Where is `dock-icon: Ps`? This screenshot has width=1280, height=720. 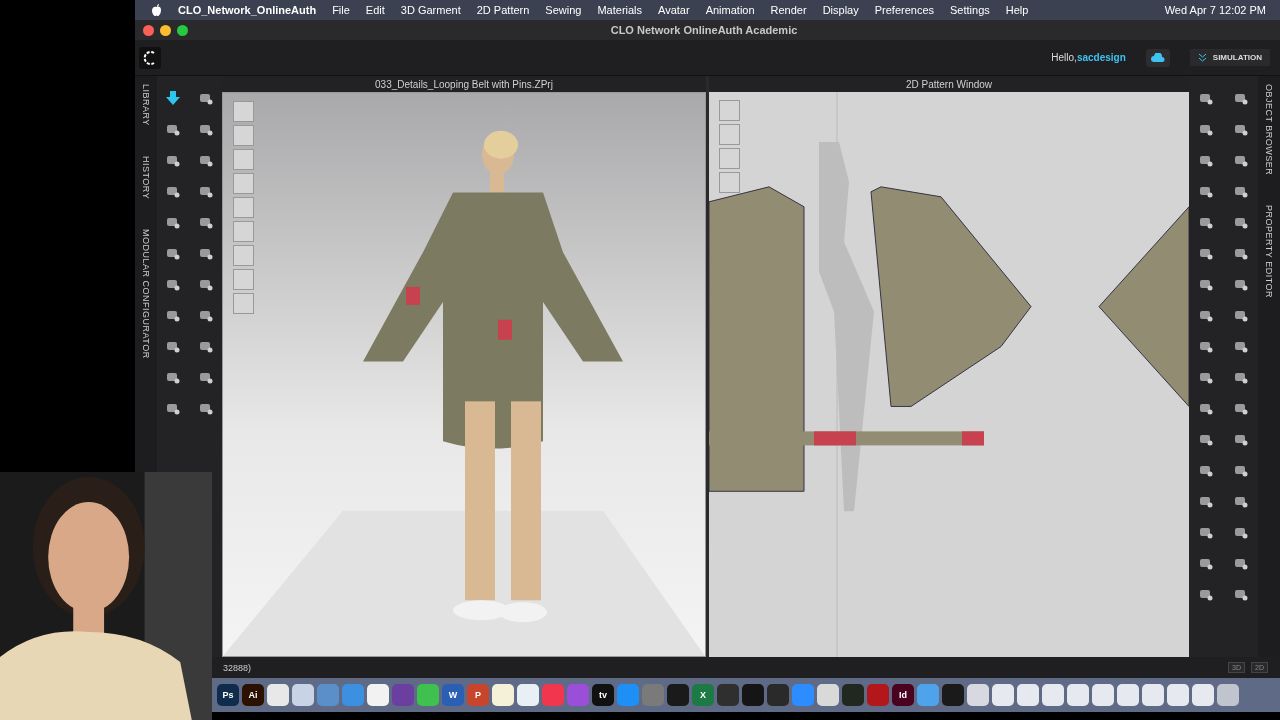
dock-icon: Ps is located at coordinates (228, 695).